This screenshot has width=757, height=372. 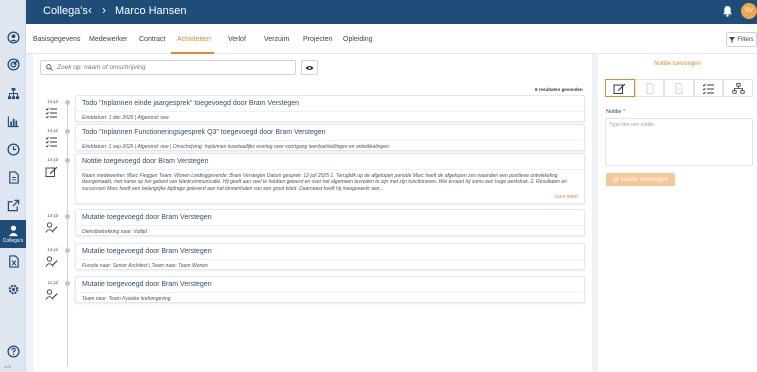 What do you see at coordinates (152, 39) in the screenshot?
I see `tab-contract: Contract` at bounding box center [152, 39].